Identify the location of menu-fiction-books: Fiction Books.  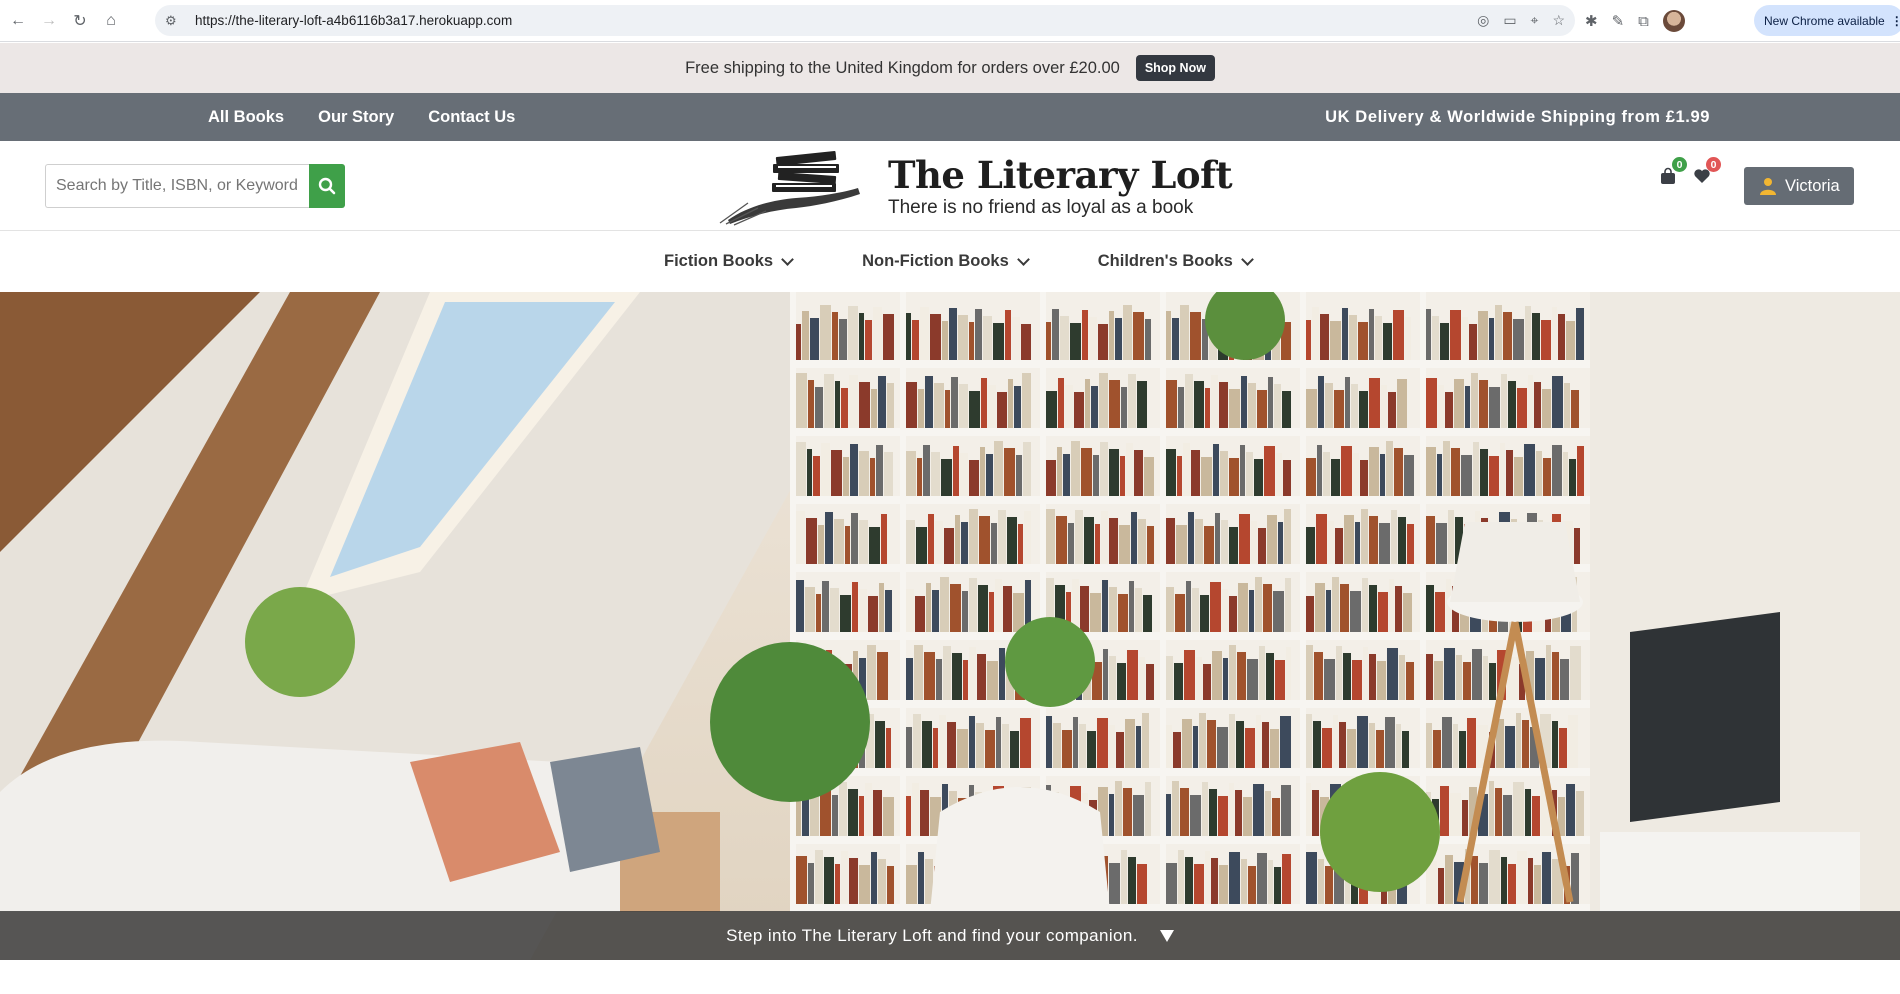
(729, 261).